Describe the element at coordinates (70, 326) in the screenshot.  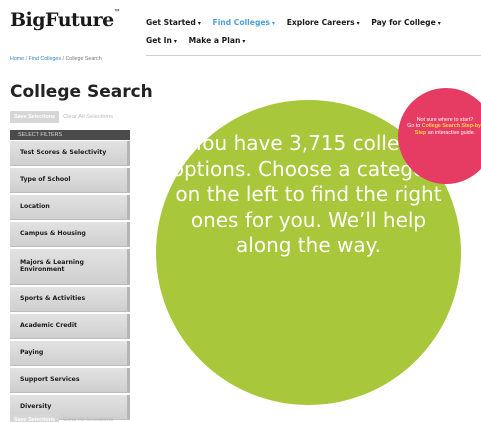
I see `filter-academic-credit: Academic Credit` at that location.